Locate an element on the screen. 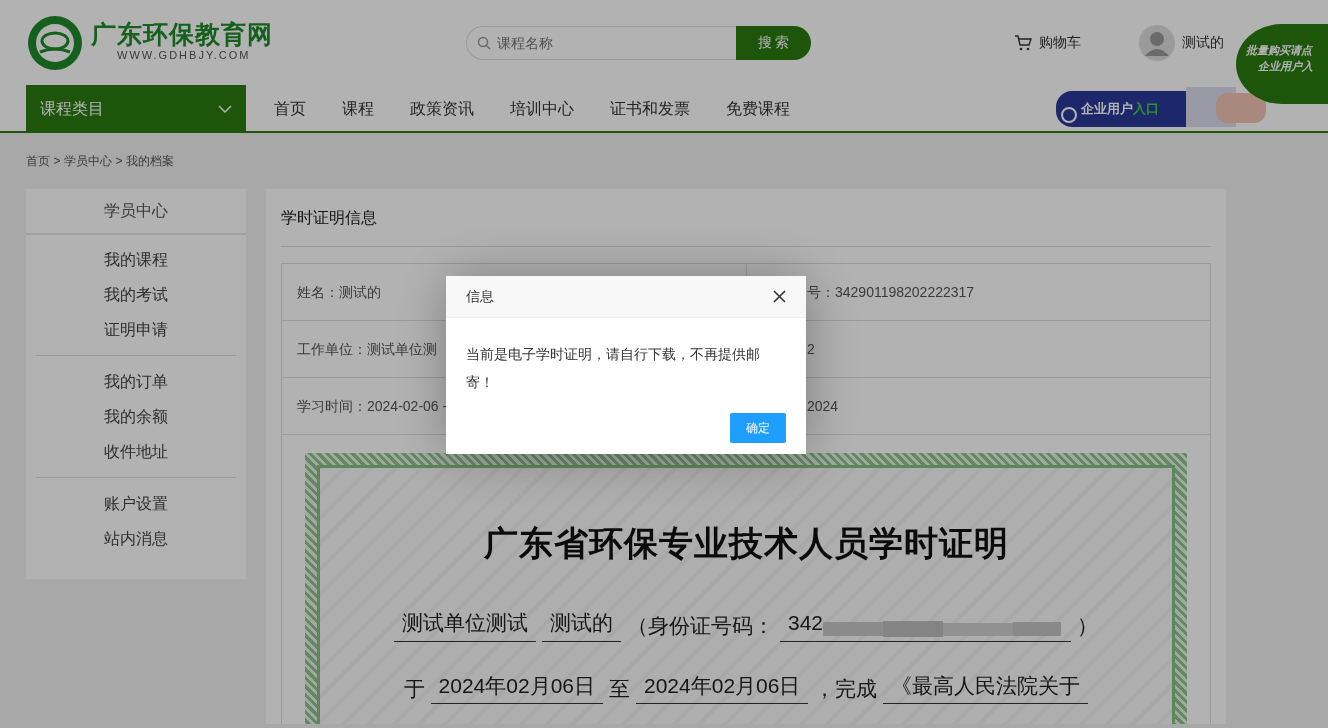 Image resolution: width=1328 pixels, height=728 pixels. cart-link: 购物车 is located at coordinates (1060, 42).